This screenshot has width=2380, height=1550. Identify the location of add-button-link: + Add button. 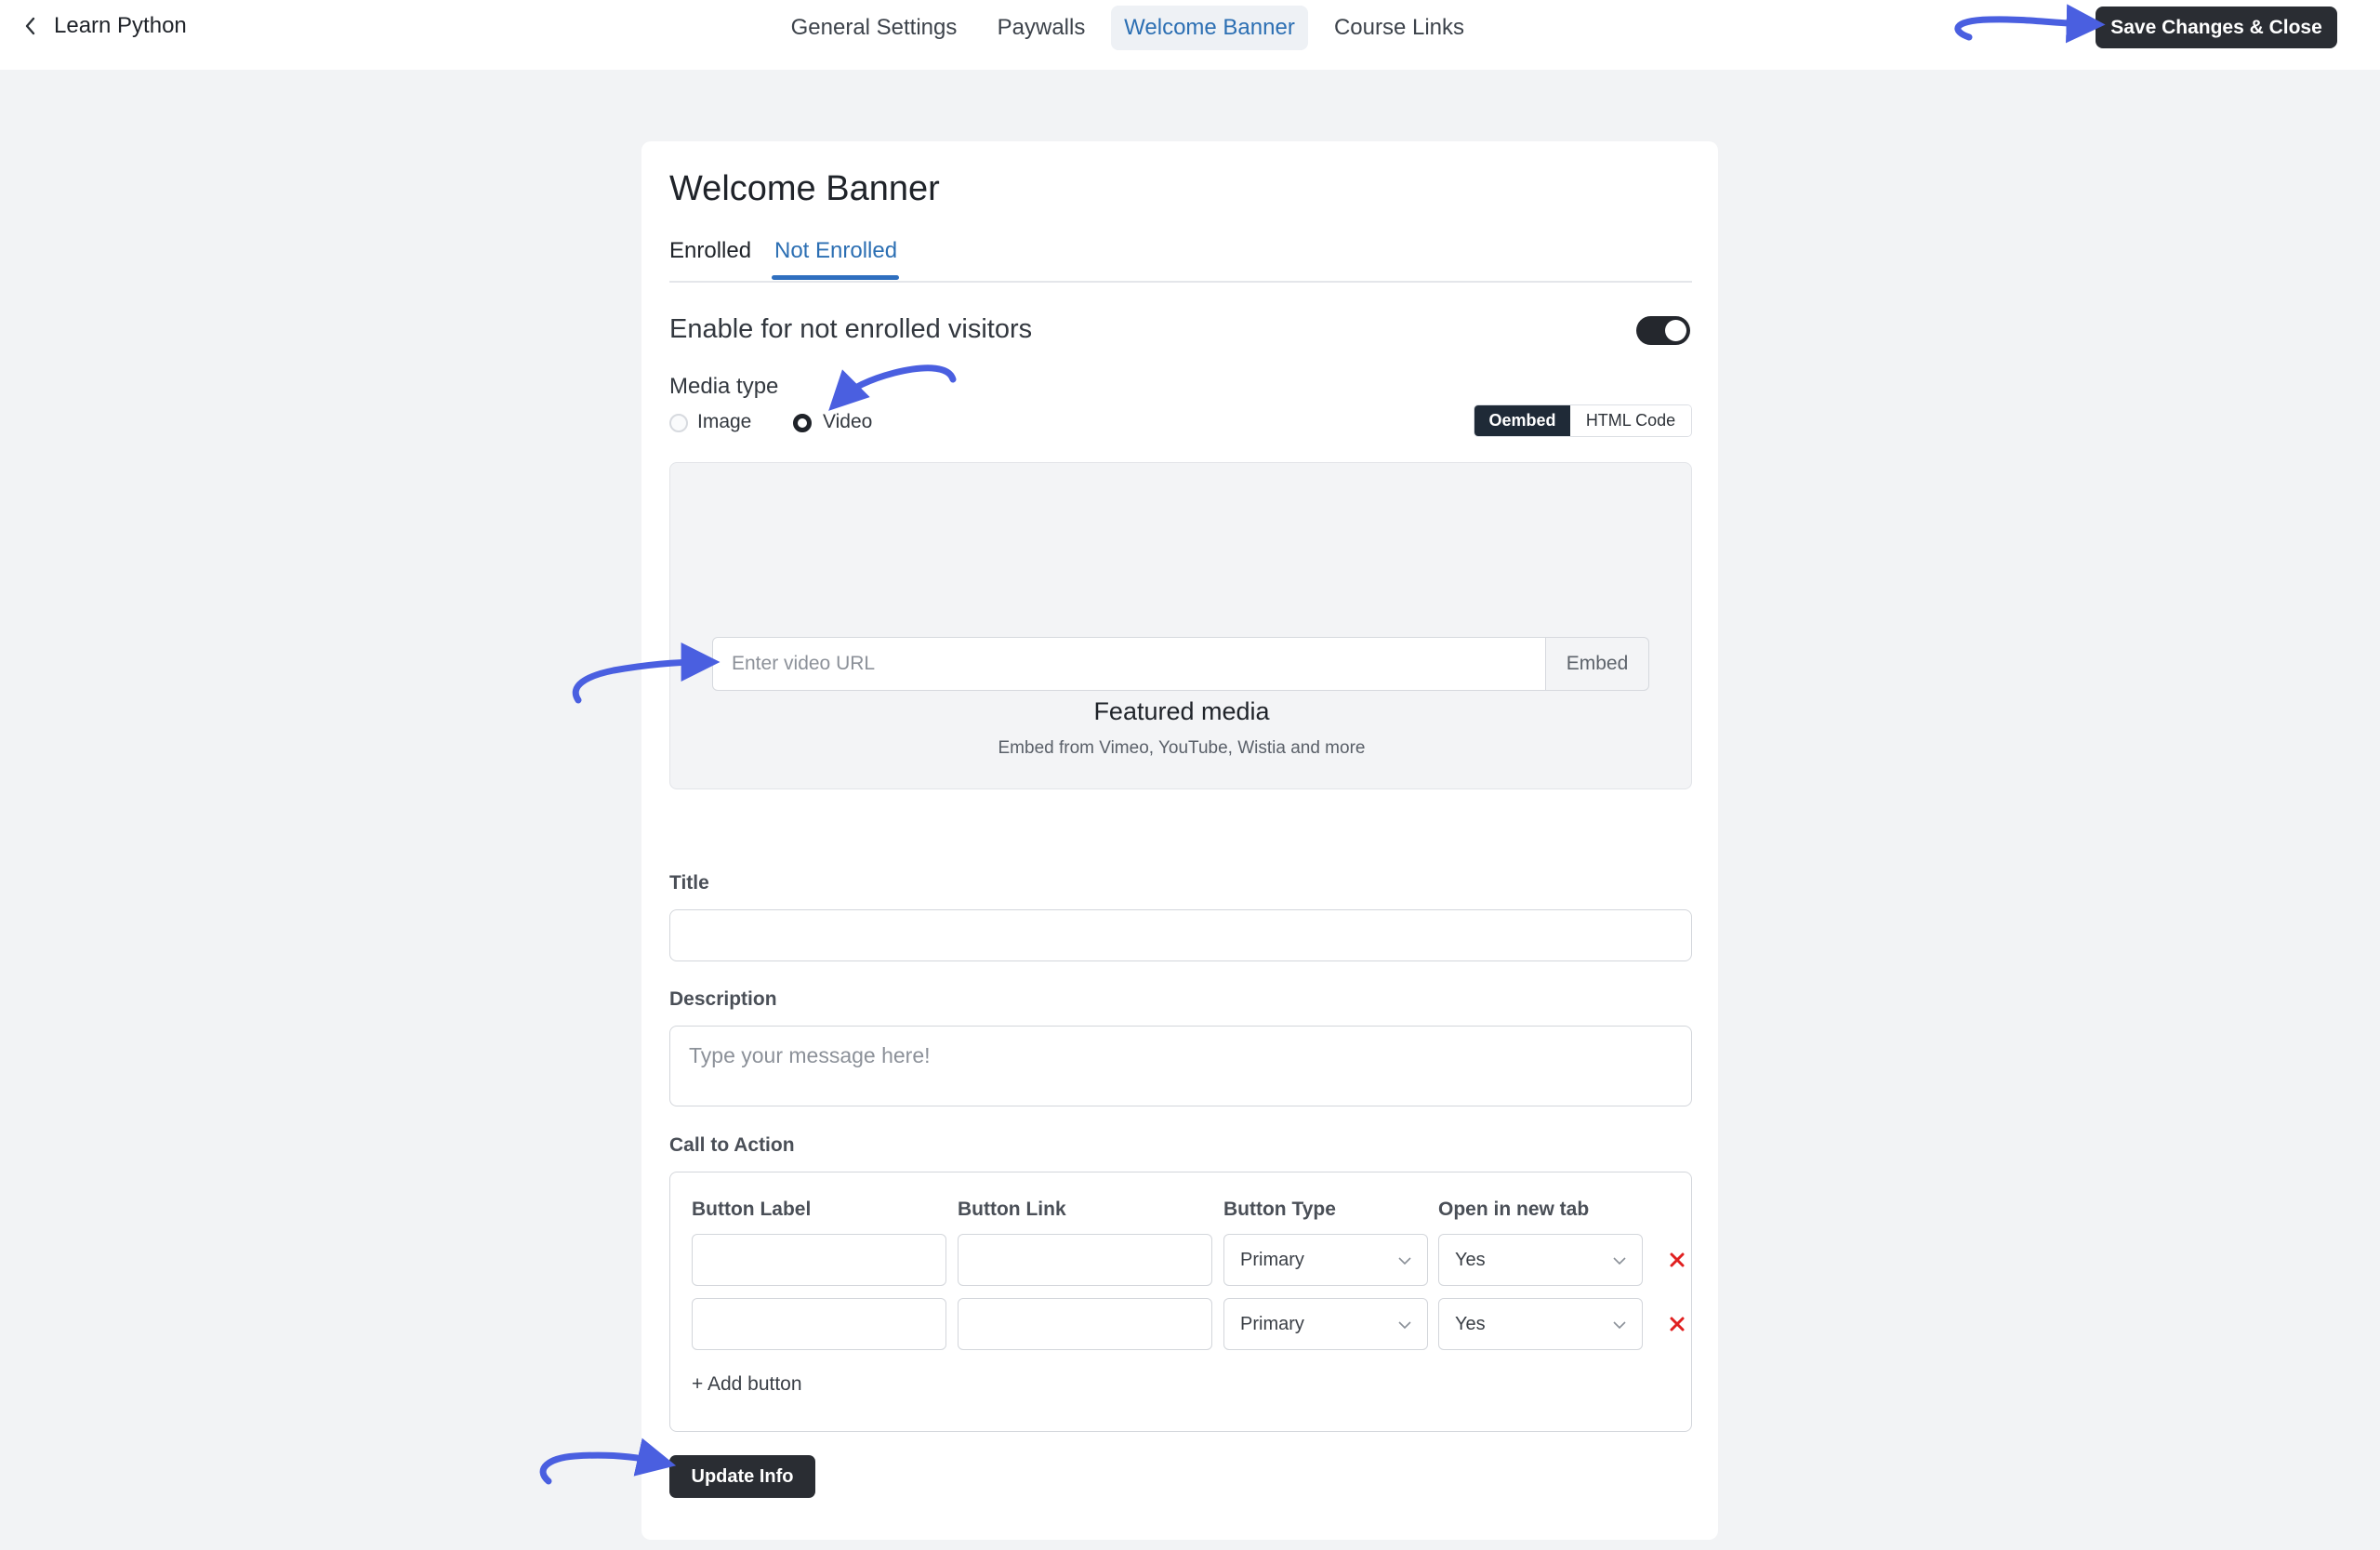
(747, 1384).